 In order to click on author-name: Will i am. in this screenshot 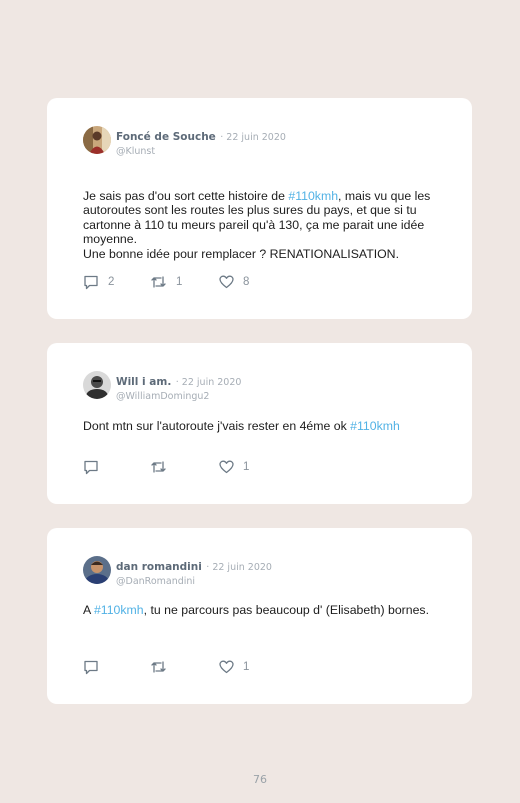, I will do `click(143, 382)`.